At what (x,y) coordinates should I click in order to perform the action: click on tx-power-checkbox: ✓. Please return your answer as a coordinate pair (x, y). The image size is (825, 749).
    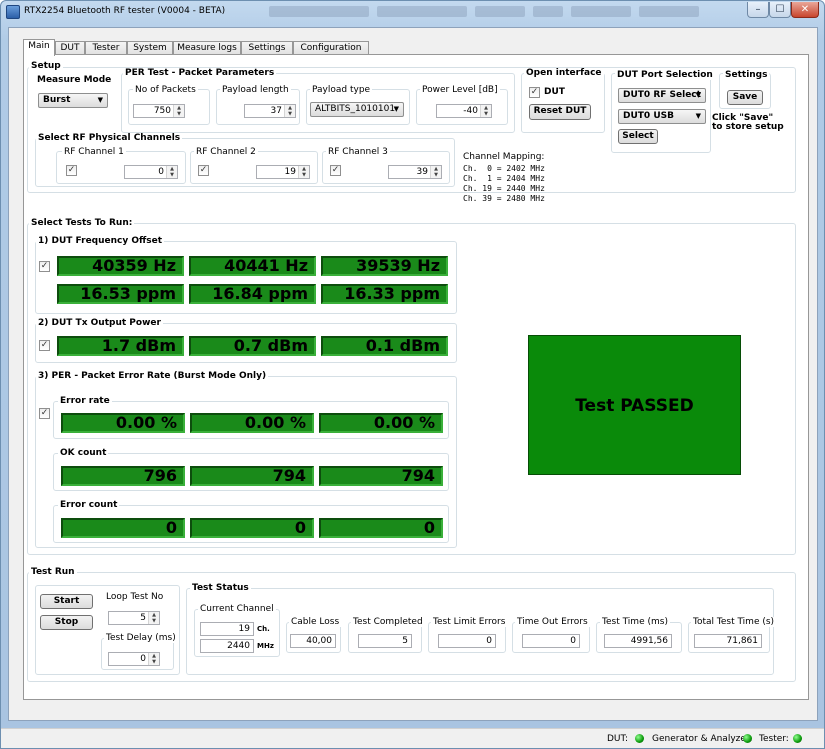
    Looking at the image, I should click on (44, 345).